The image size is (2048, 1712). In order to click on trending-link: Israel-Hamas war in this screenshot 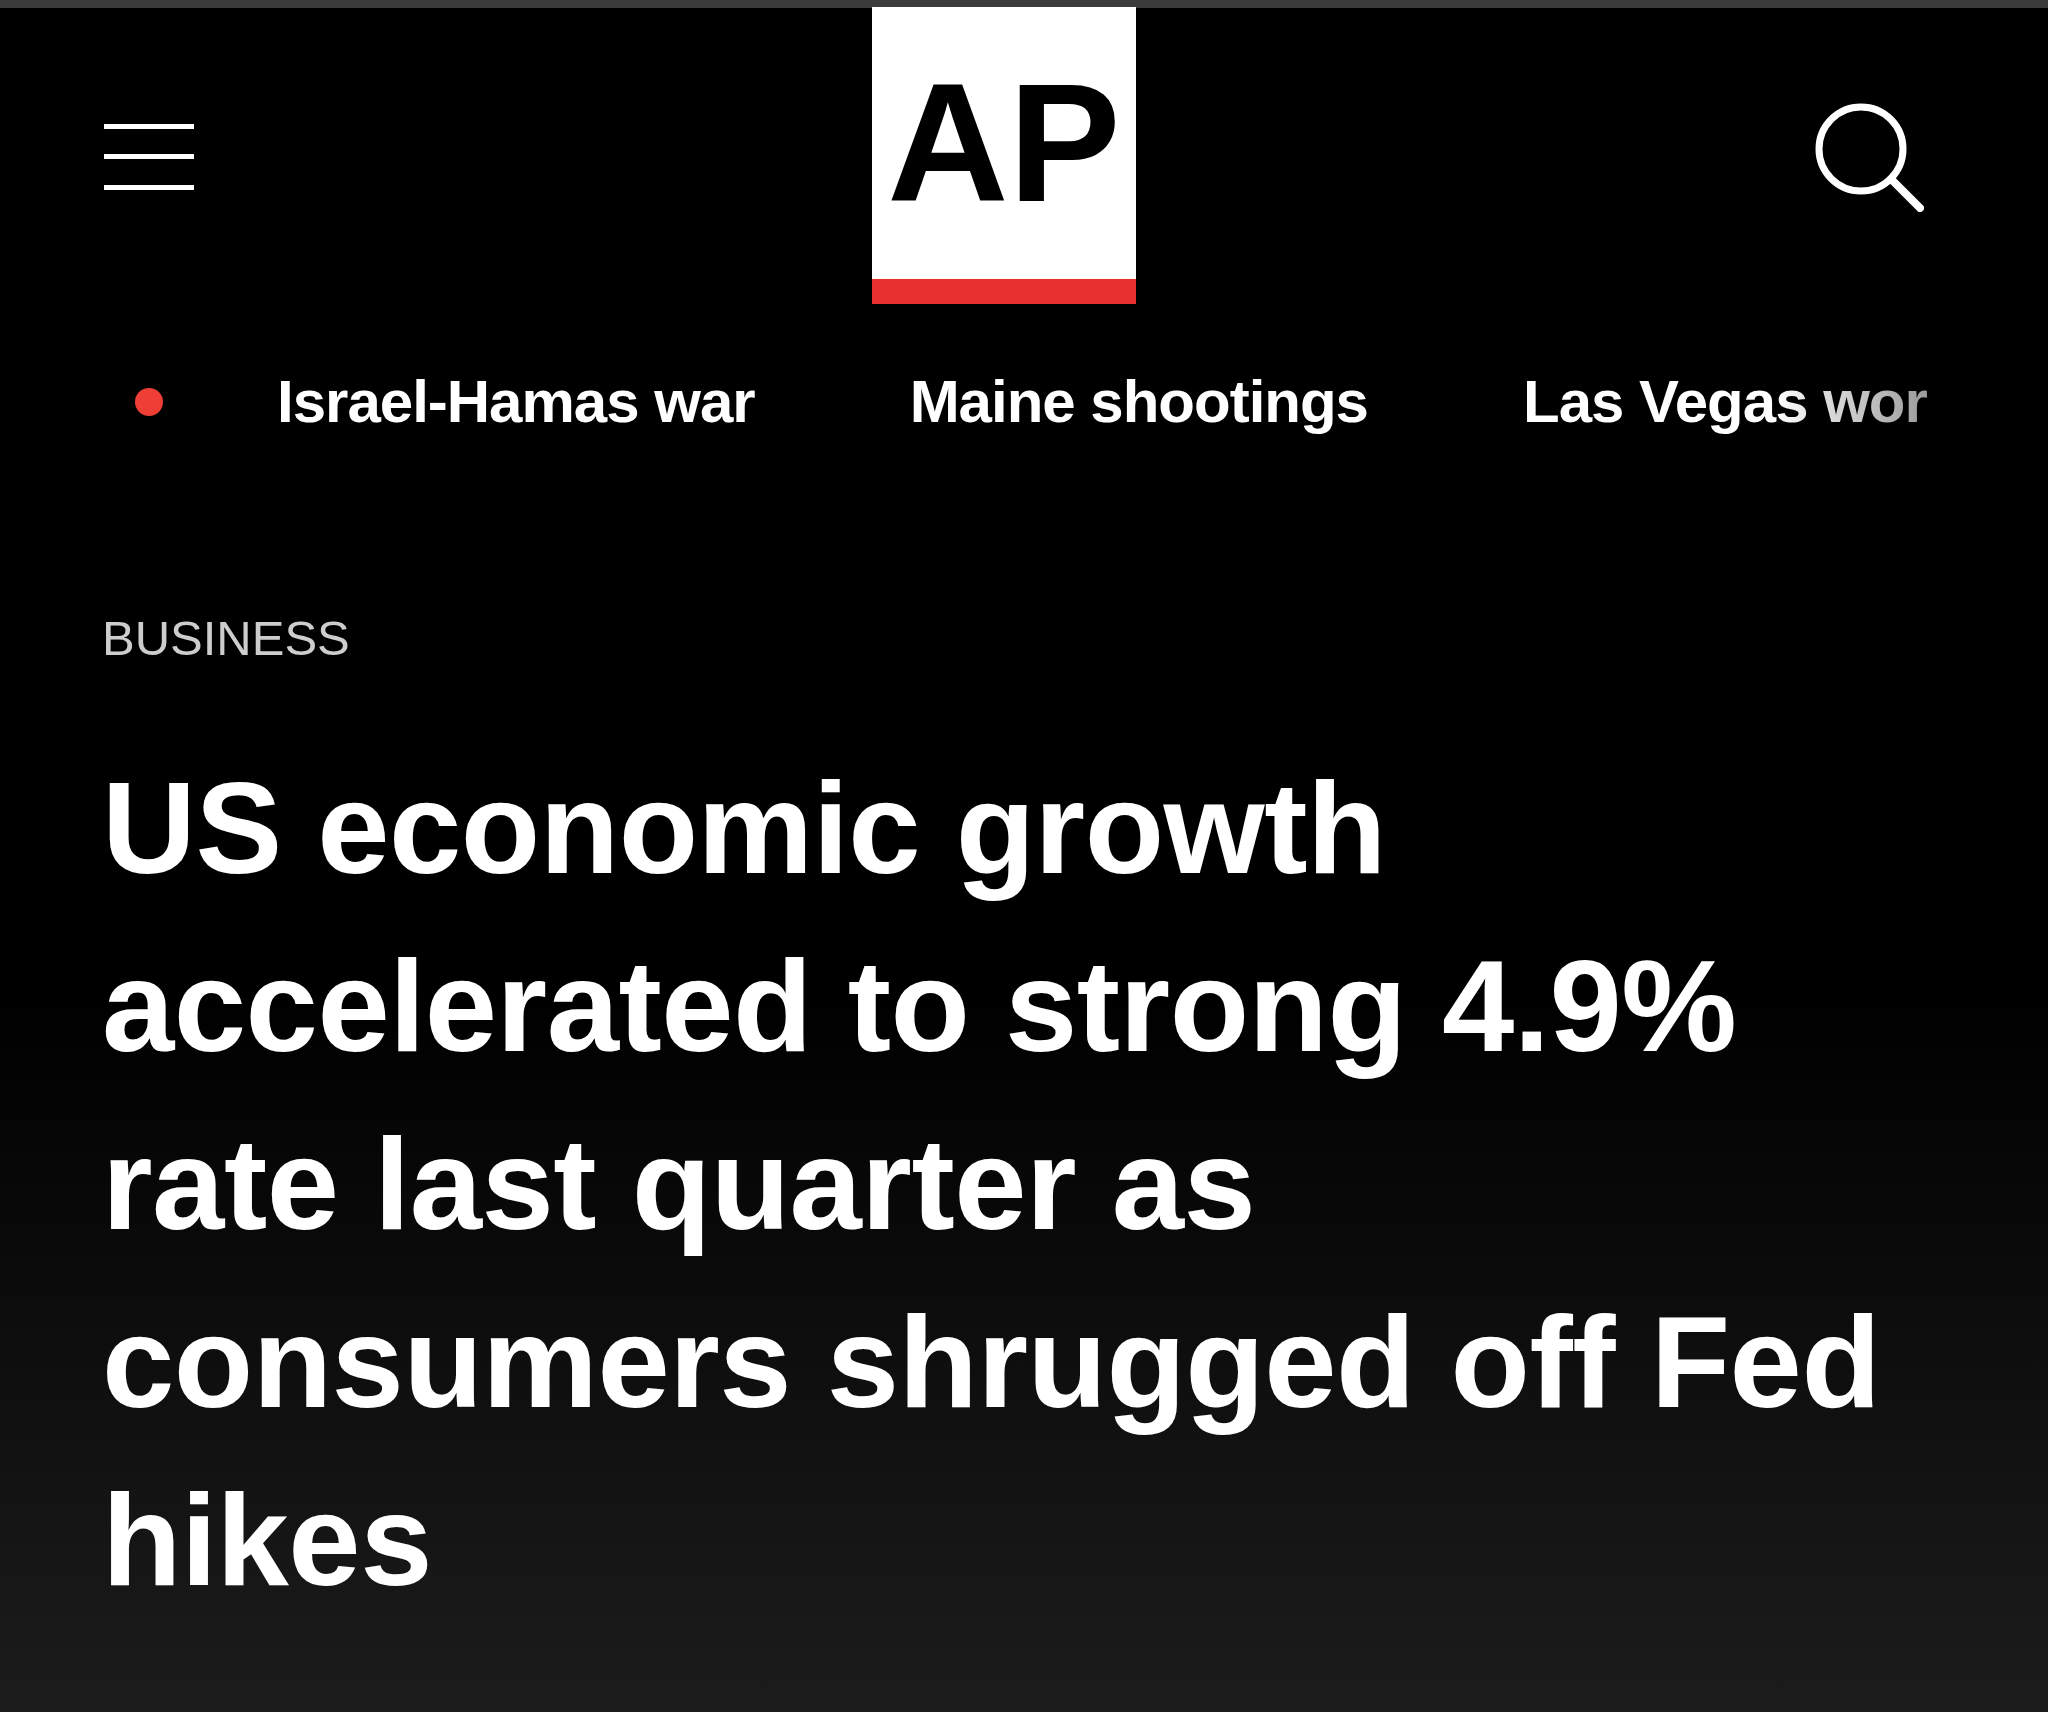, I will do `click(516, 402)`.